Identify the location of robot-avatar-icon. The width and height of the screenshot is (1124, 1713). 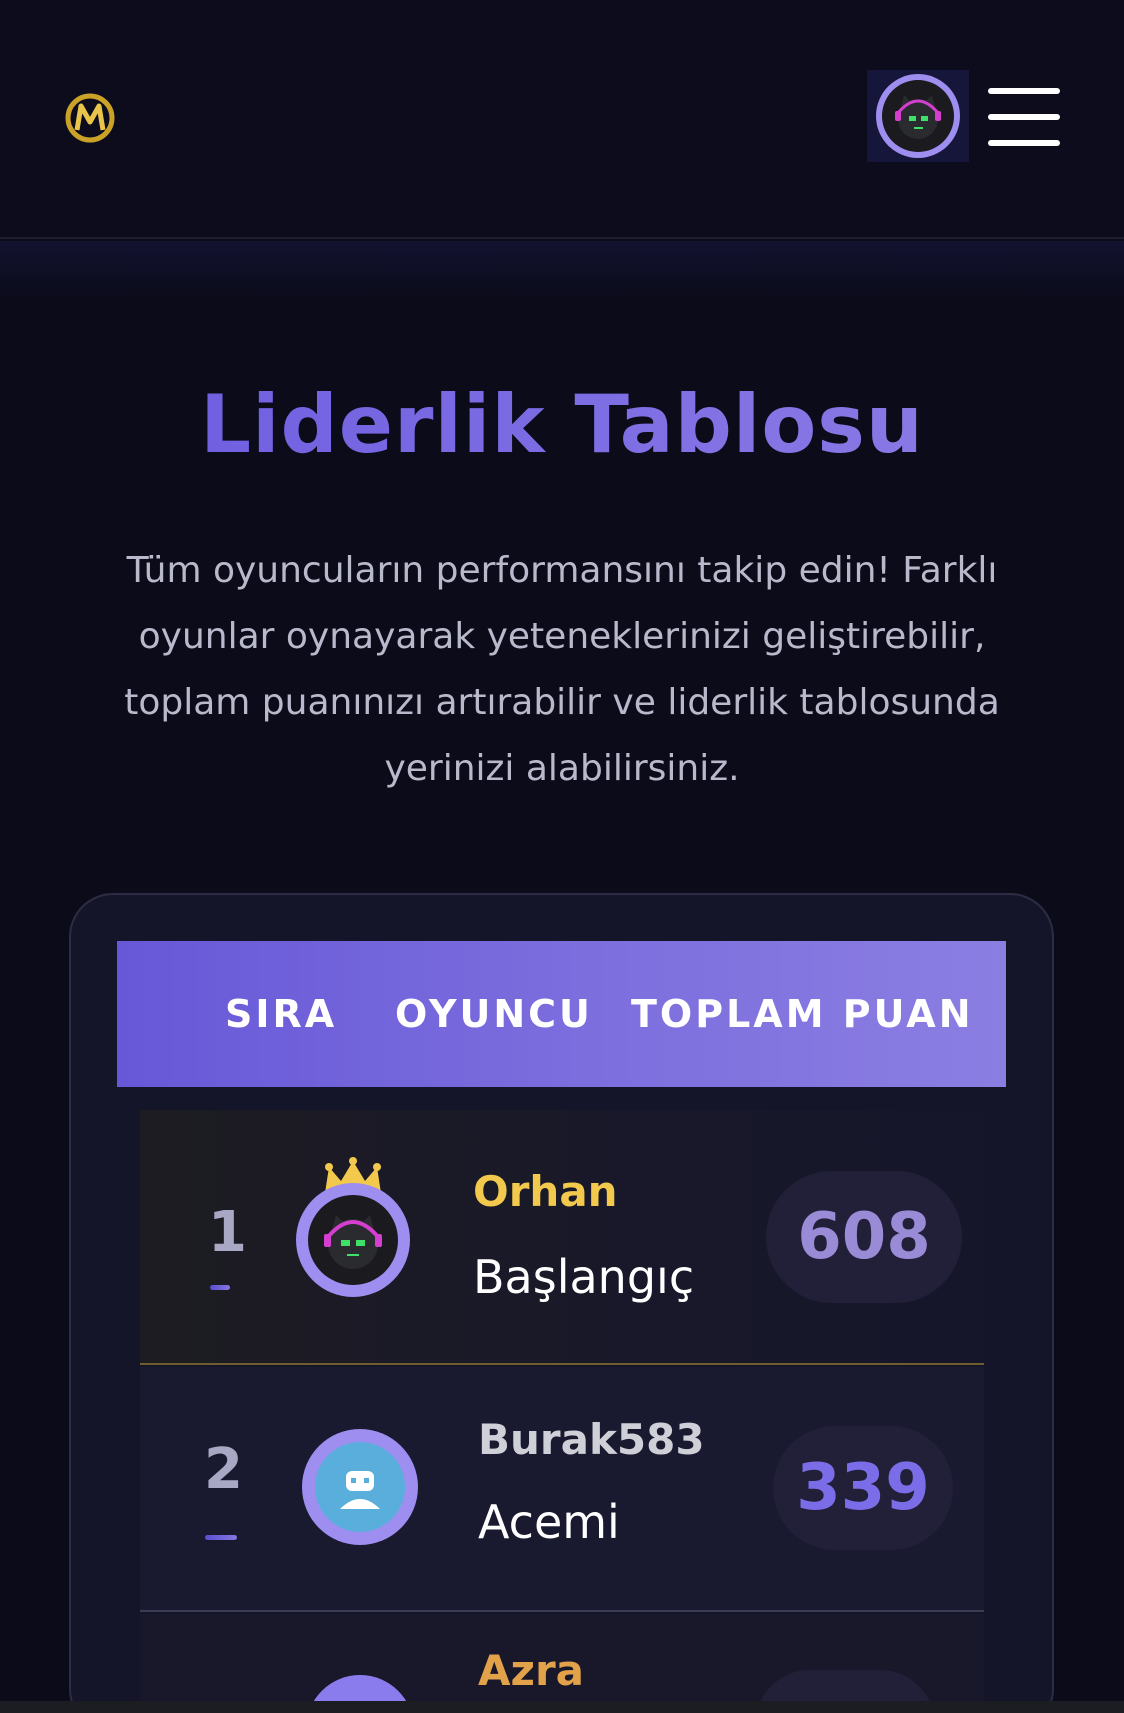
(360, 1487).